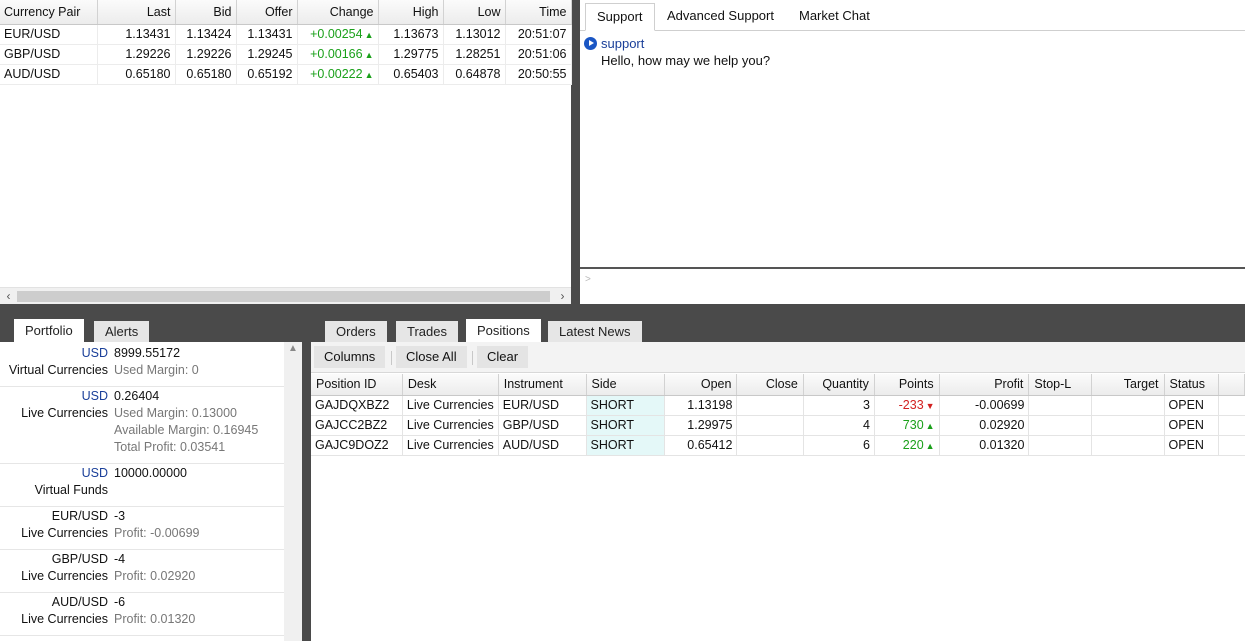  I want to click on tab-alerts: Alerts, so click(122, 332).